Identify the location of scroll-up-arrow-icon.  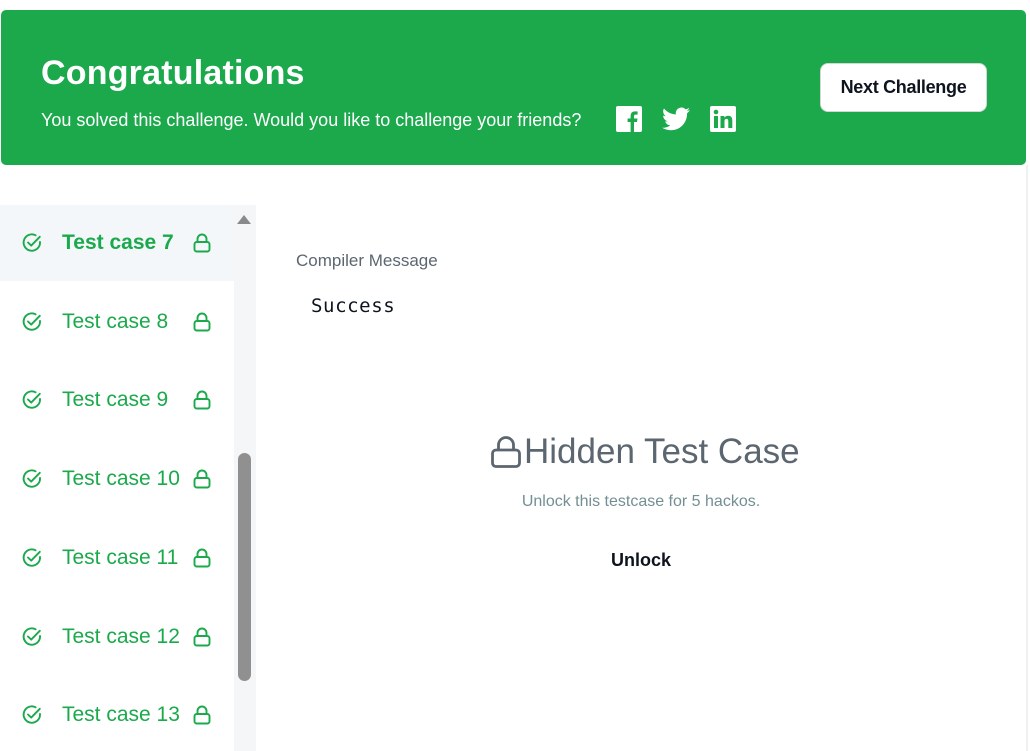
(244, 219).